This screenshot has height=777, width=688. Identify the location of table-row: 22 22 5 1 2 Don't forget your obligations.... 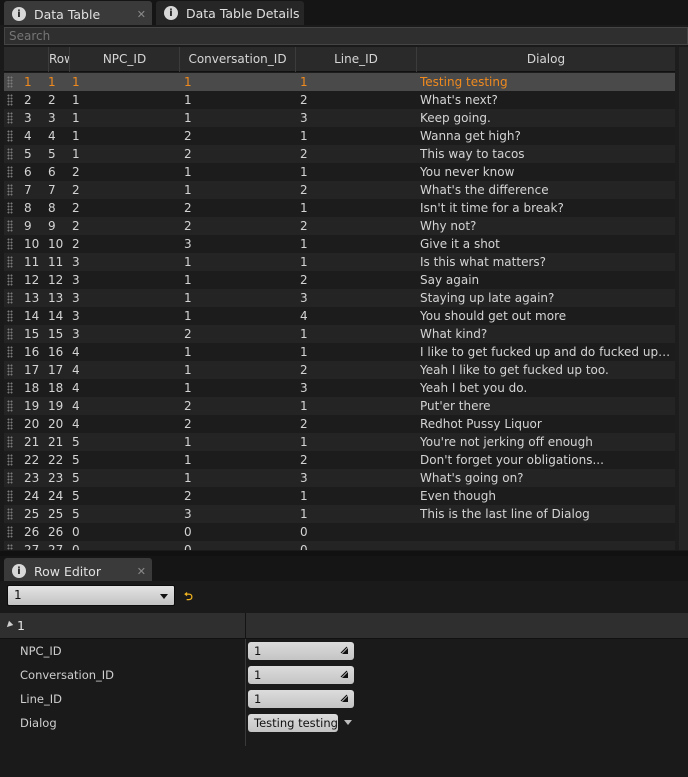
(339, 460).